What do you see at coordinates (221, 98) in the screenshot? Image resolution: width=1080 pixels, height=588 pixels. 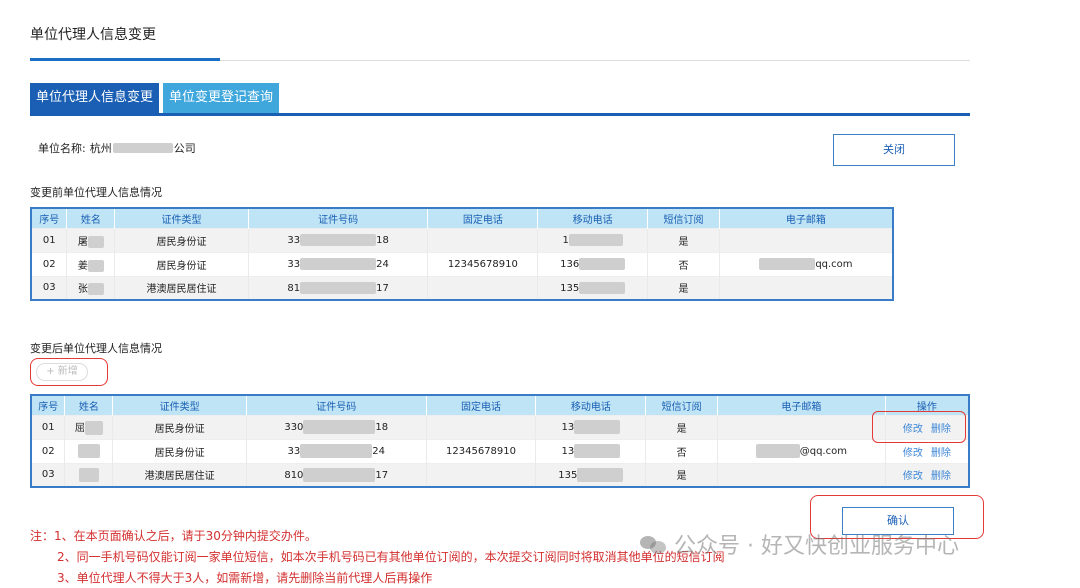 I see `tab-change-query: 单位变更登记查询` at bounding box center [221, 98].